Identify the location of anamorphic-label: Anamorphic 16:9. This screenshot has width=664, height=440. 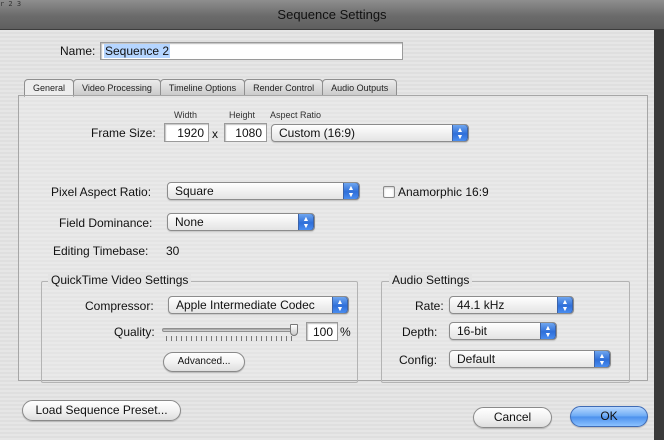
(443, 192).